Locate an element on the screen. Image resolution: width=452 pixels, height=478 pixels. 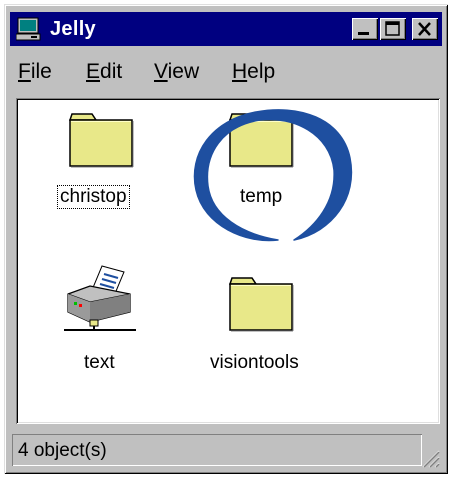
printer-icon is located at coordinates (100, 298).